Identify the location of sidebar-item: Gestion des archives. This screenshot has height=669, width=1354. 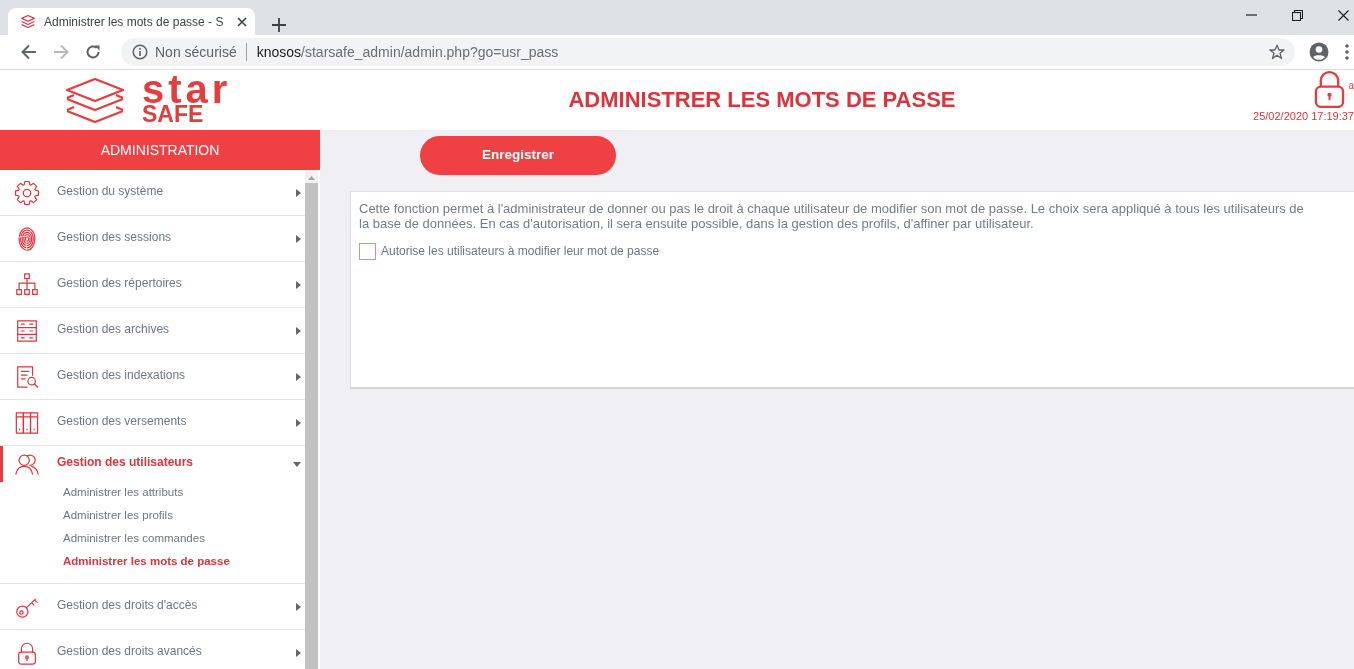
(152, 331).